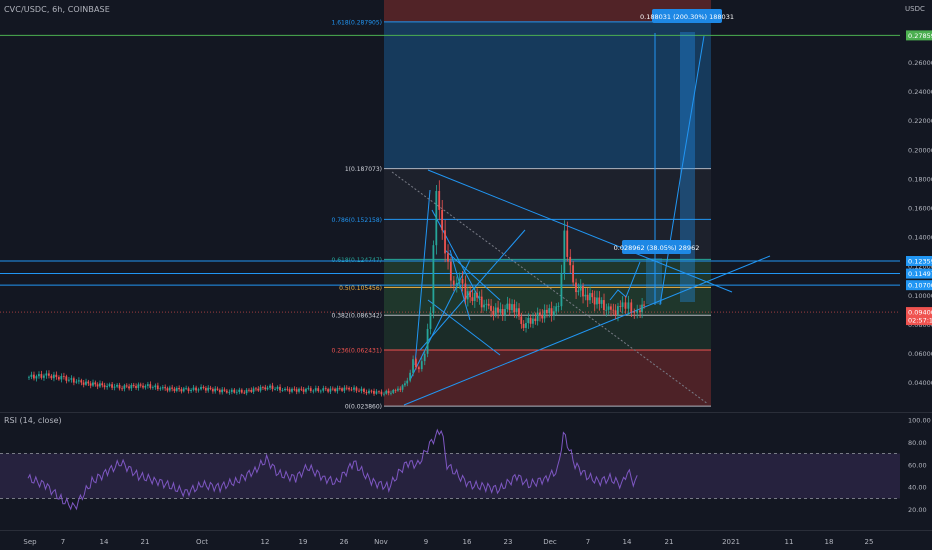 Image resolution: width=932 pixels, height=550 pixels. What do you see at coordinates (357, 351) in the screenshot?
I see `fib-level-label: 0.236(0.062431)` at bounding box center [357, 351].